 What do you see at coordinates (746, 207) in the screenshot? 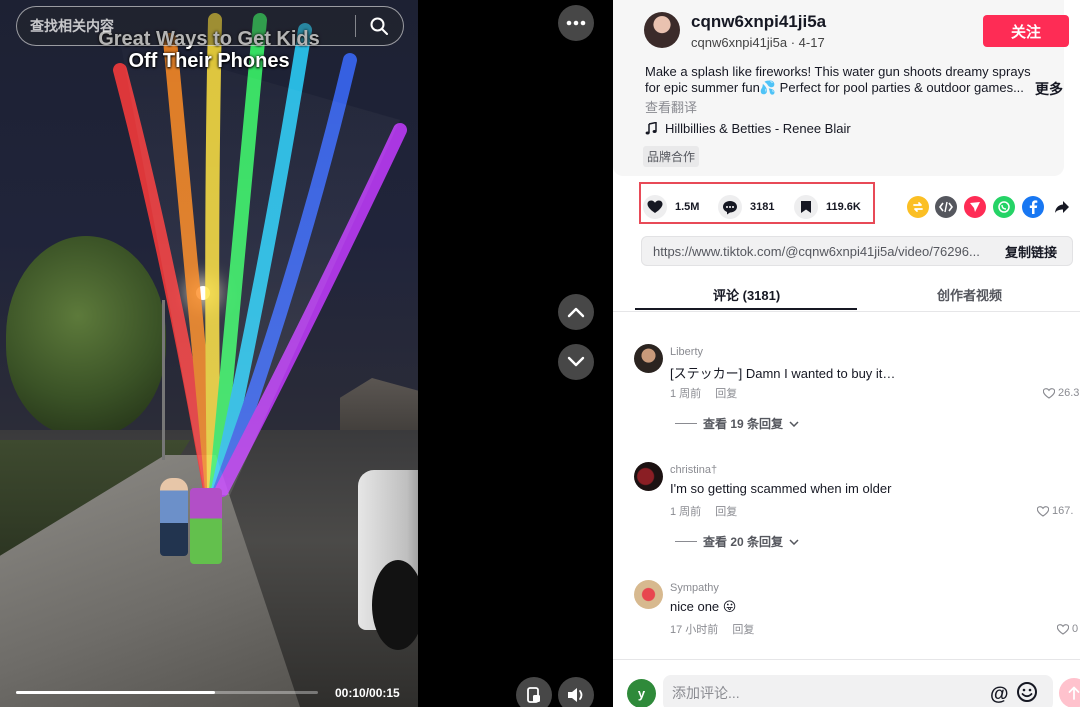
I see `comment-button: 3181` at bounding box center [746, 207].